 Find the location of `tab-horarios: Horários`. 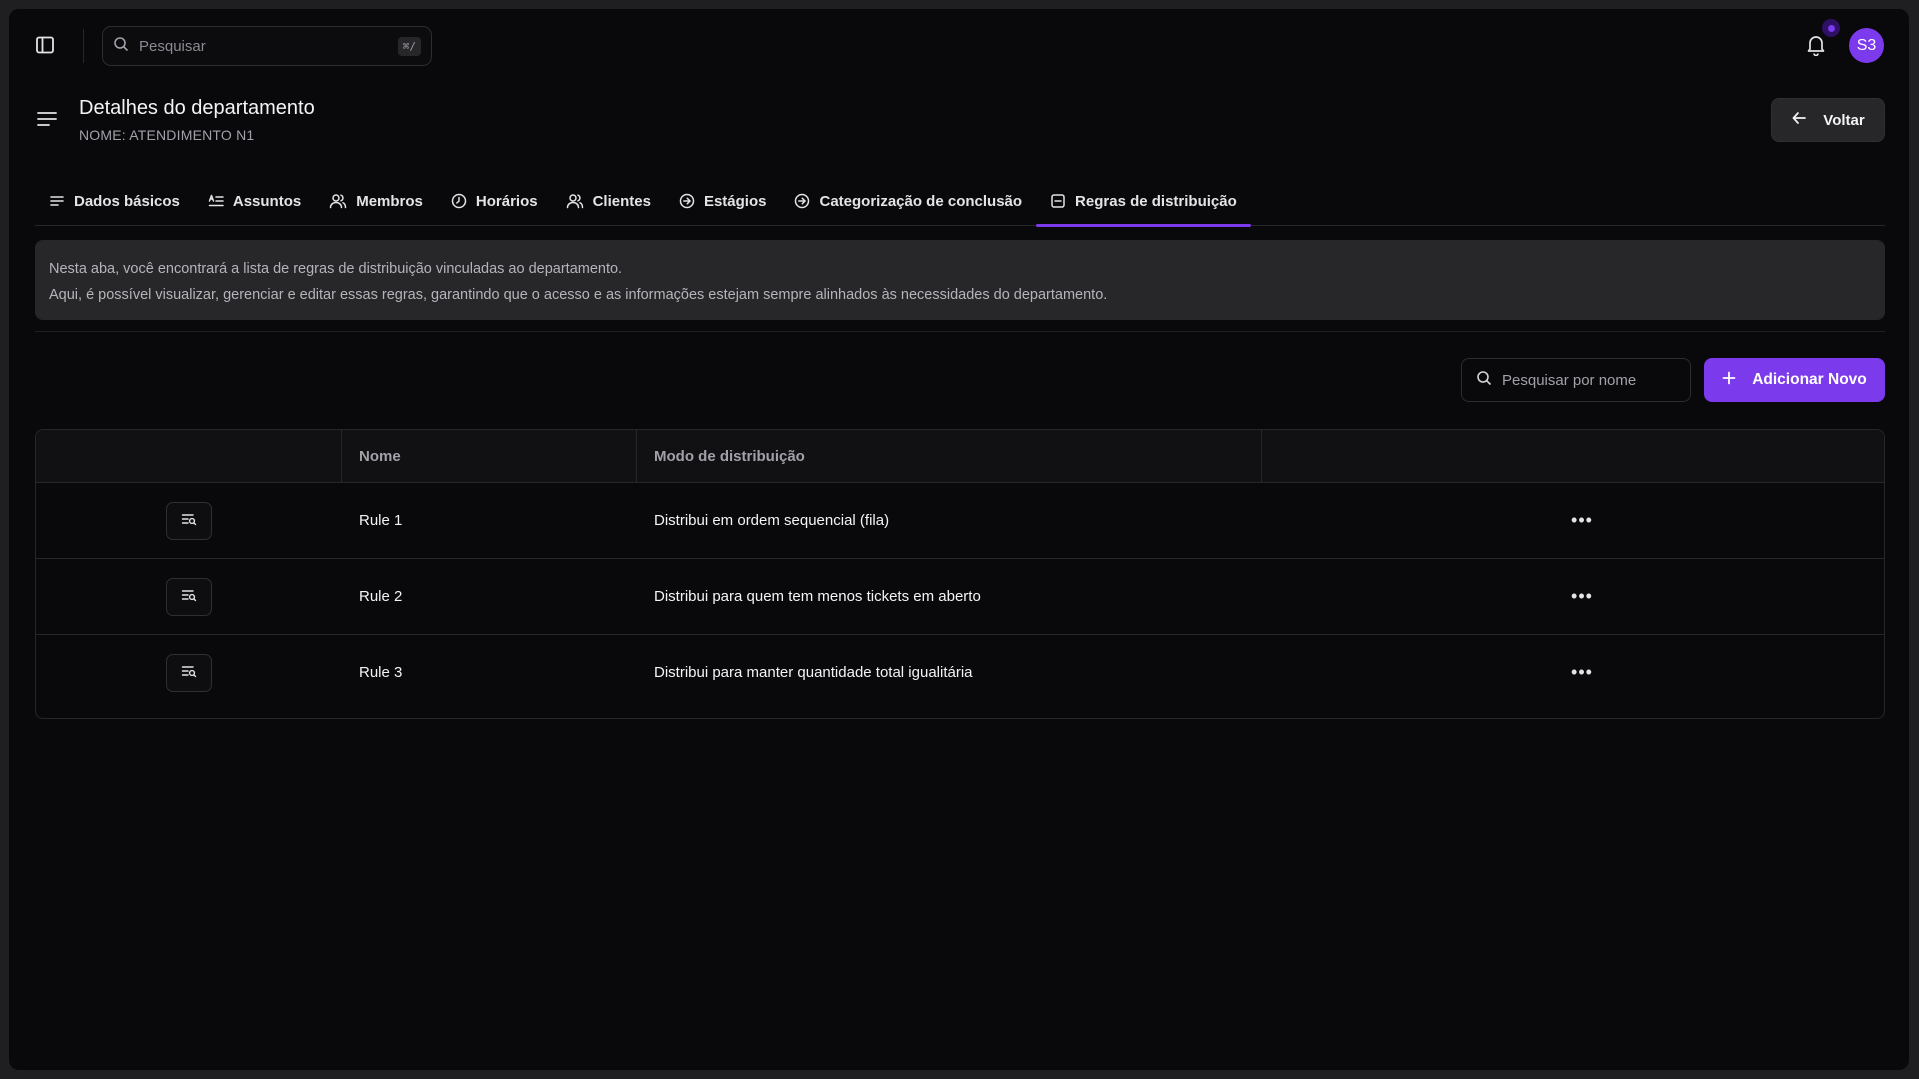

tab-horarios: Horários is located at coordinates (494, 201).